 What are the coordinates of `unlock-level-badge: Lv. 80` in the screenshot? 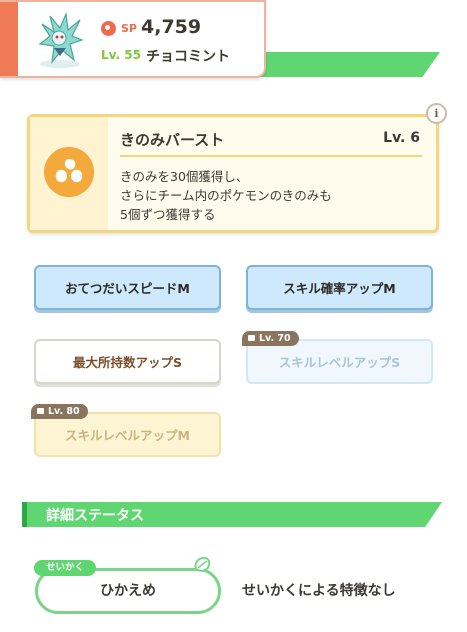 It's located at (59, 411).